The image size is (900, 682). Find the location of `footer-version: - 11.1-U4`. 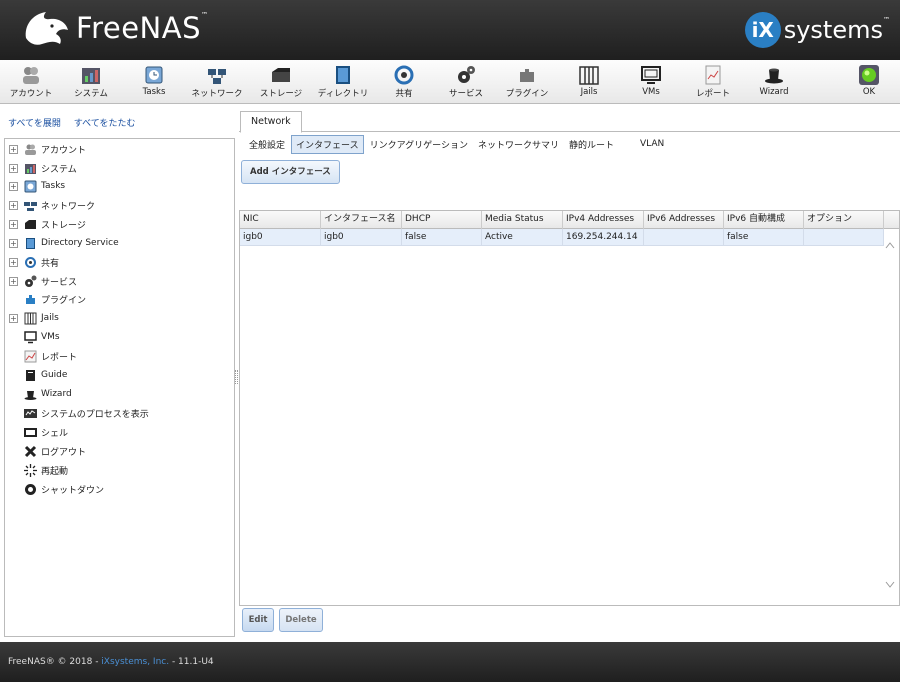

footer-version: - 11.1-U4 is located at coordinates (191, 662).